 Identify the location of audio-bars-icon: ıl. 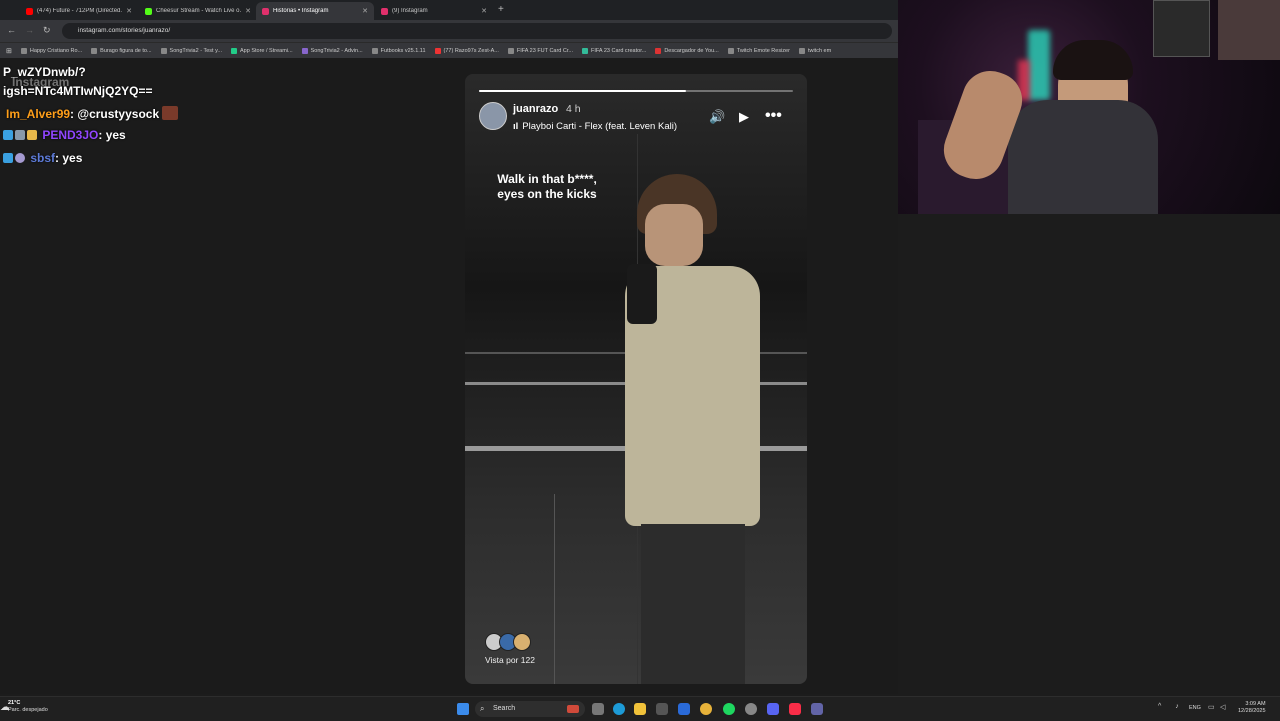
(516, 126).